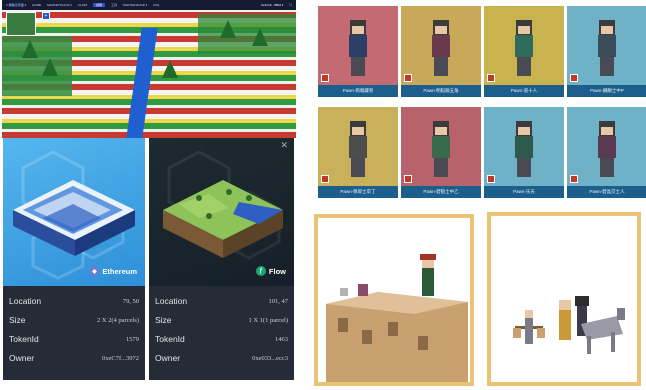 The height and width of the screenshot is (390, 646). What do you see at coordinates (270, 358) in the screenshot?
I see `field-value: 0xe033...ecc3` at bounding box center [270, 358].